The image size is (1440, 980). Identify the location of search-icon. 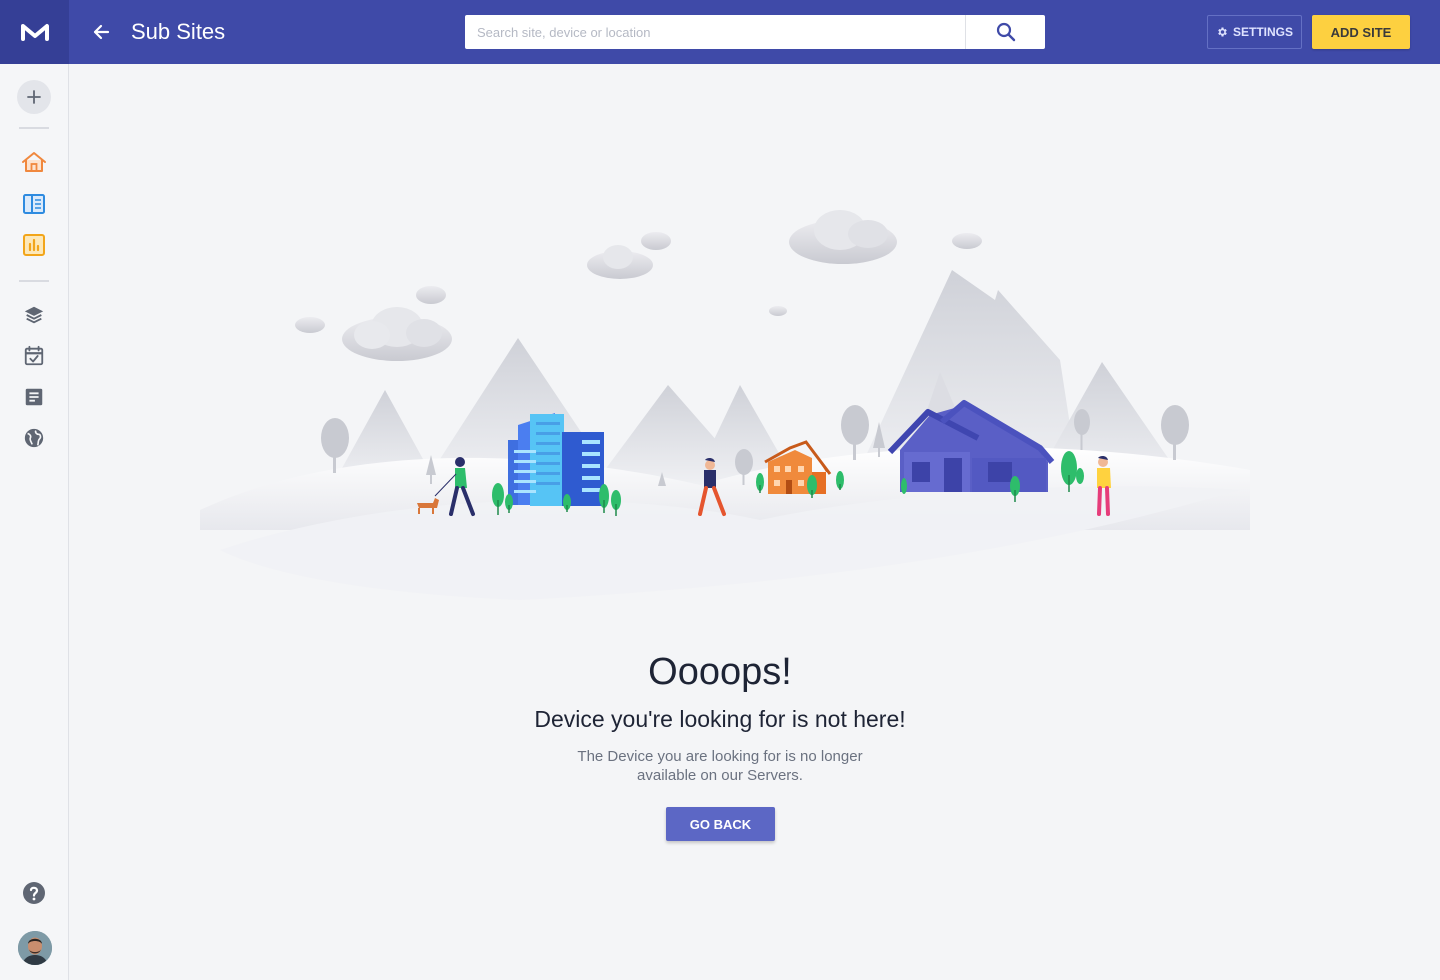
(1005, 32).